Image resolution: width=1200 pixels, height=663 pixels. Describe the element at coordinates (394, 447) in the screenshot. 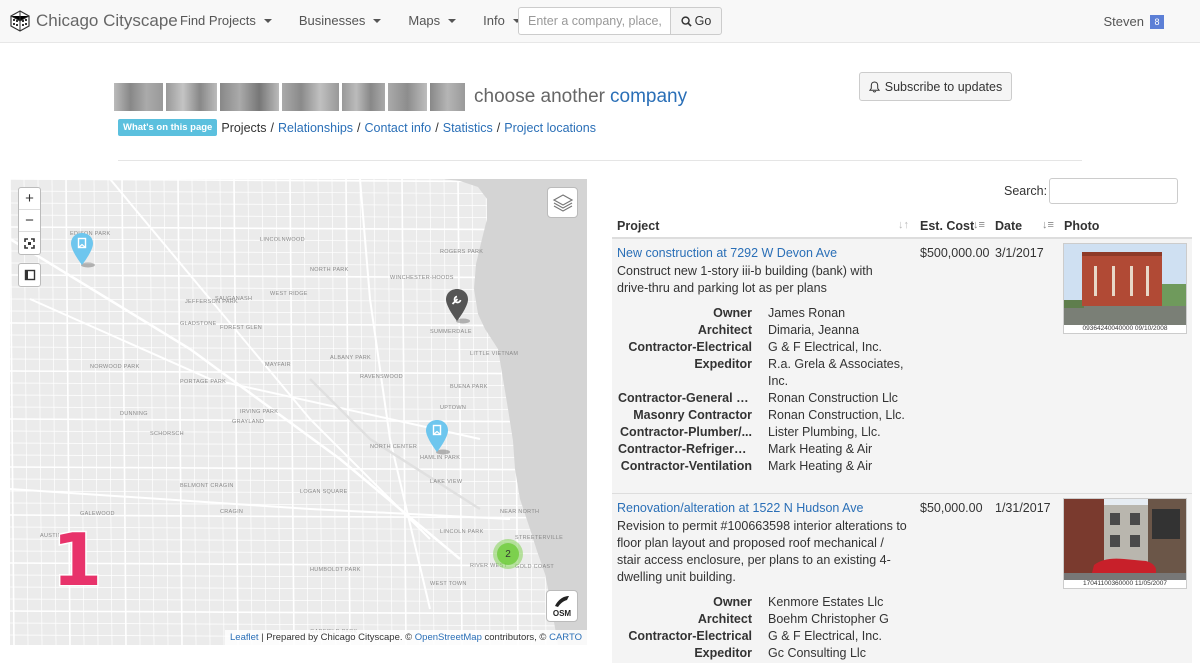

I see `map-place-label: NORTH CENTER` at that location.